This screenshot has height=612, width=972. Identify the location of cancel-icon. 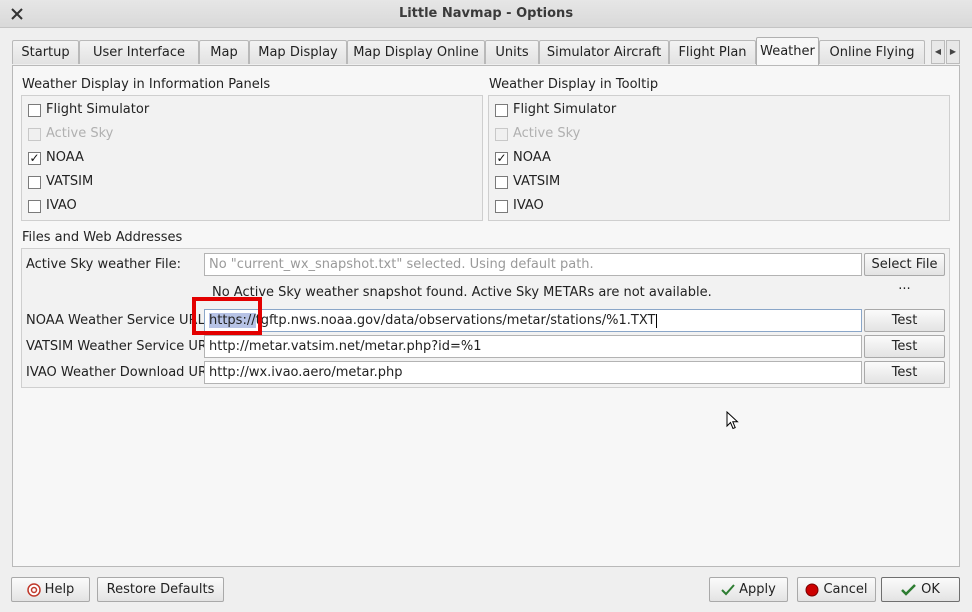
(812, 589).